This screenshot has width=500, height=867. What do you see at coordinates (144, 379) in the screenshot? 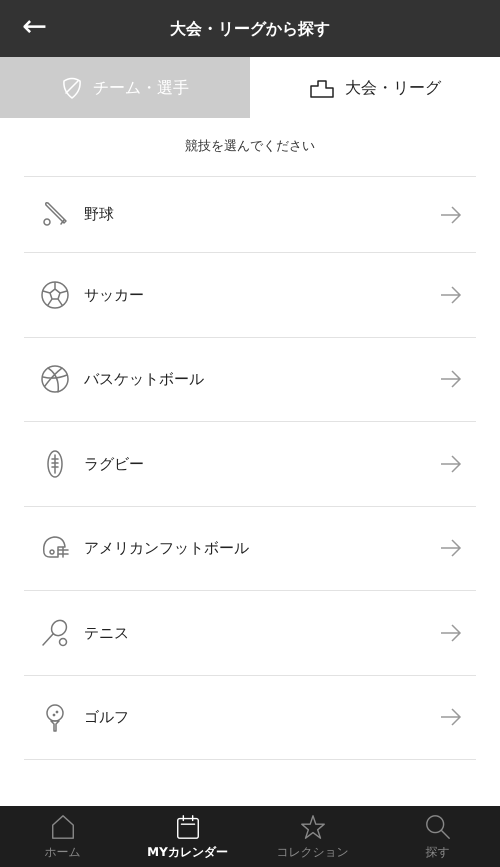
I see `sport-label: バスケットボール` at bounding box center [144, 379].